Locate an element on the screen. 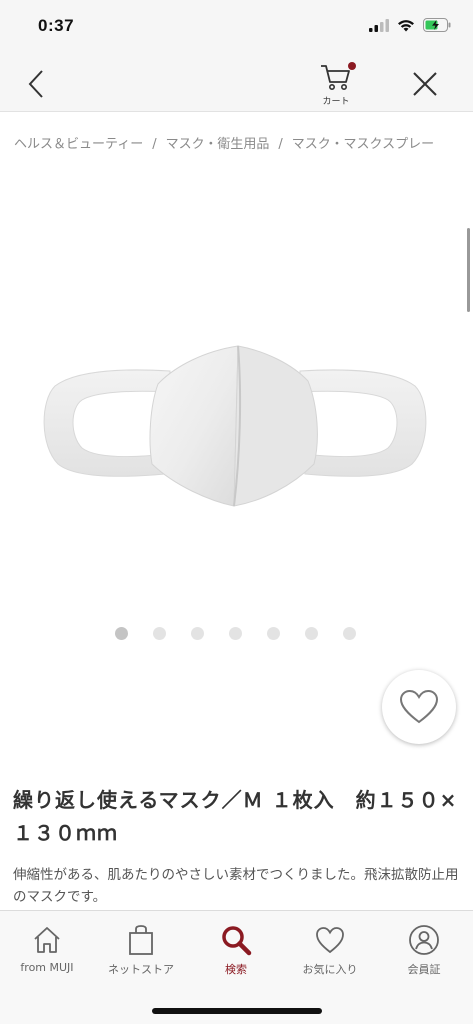 This screenshot has width=473, height=1024. carousel-pagination is located at coordinates (235, 633).